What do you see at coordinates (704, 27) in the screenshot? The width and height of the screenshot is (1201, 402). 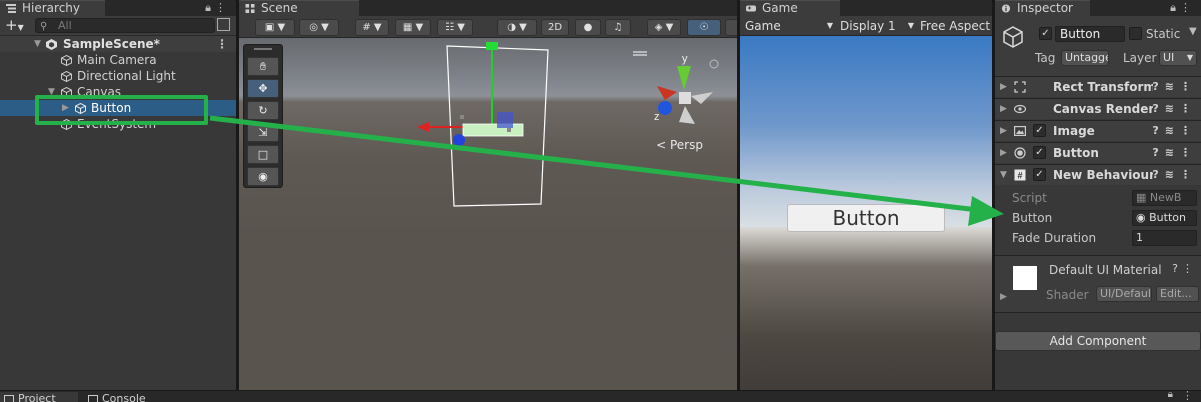 I see `visibility-toggle-button: ☉` at bounding box center [704, 27].